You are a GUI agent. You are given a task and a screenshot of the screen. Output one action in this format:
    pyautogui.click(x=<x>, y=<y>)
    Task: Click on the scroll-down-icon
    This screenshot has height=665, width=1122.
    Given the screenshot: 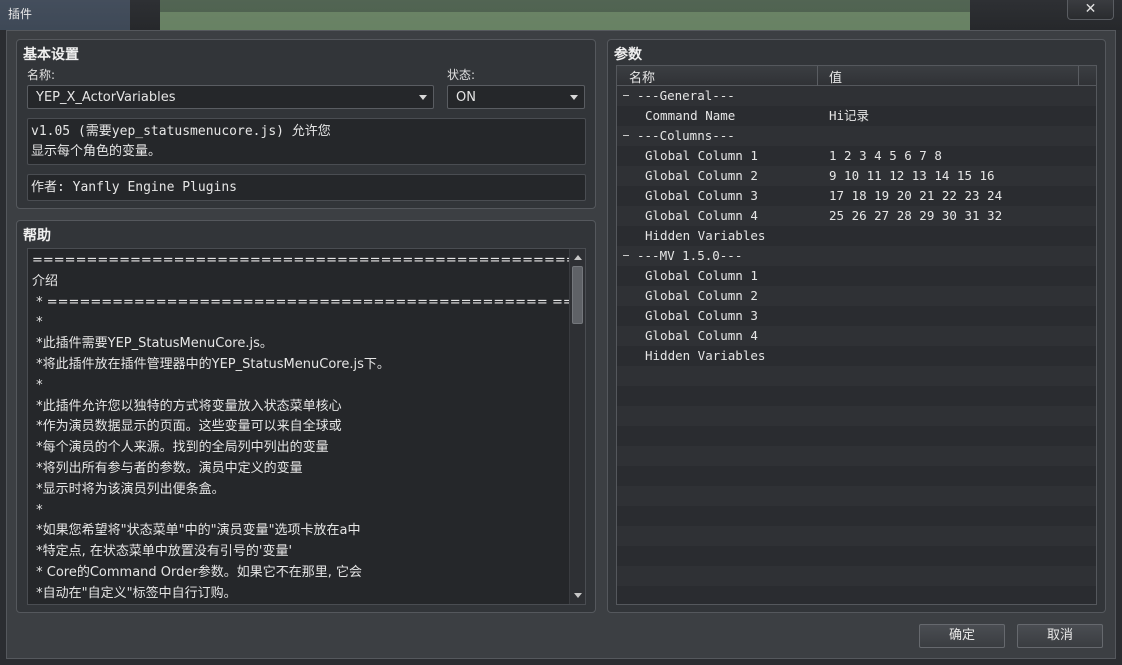 What is the action you would take?
    pyautogui.click(x=578, y=595)
    